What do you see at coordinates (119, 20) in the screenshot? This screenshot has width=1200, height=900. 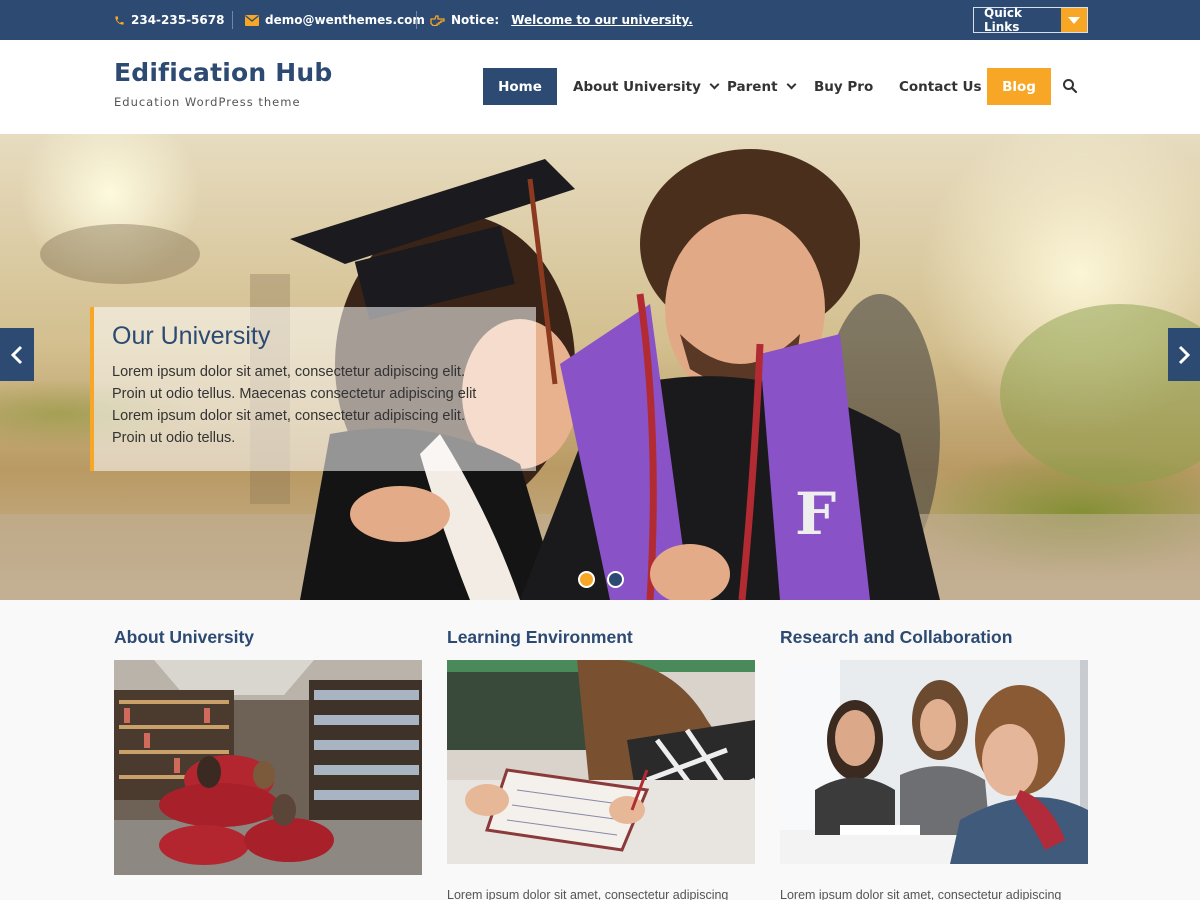 I see `phone-icon` at bounding box center [119, 20].